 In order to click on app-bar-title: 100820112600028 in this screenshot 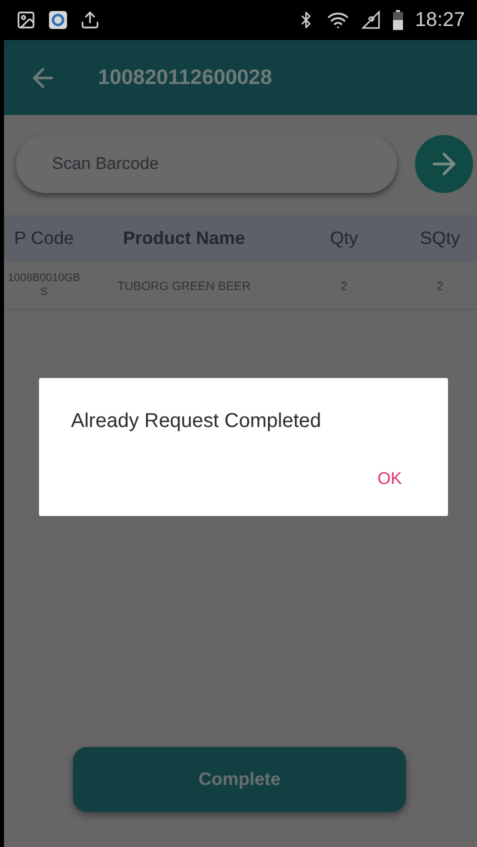, I will do `click(185, 77)`.